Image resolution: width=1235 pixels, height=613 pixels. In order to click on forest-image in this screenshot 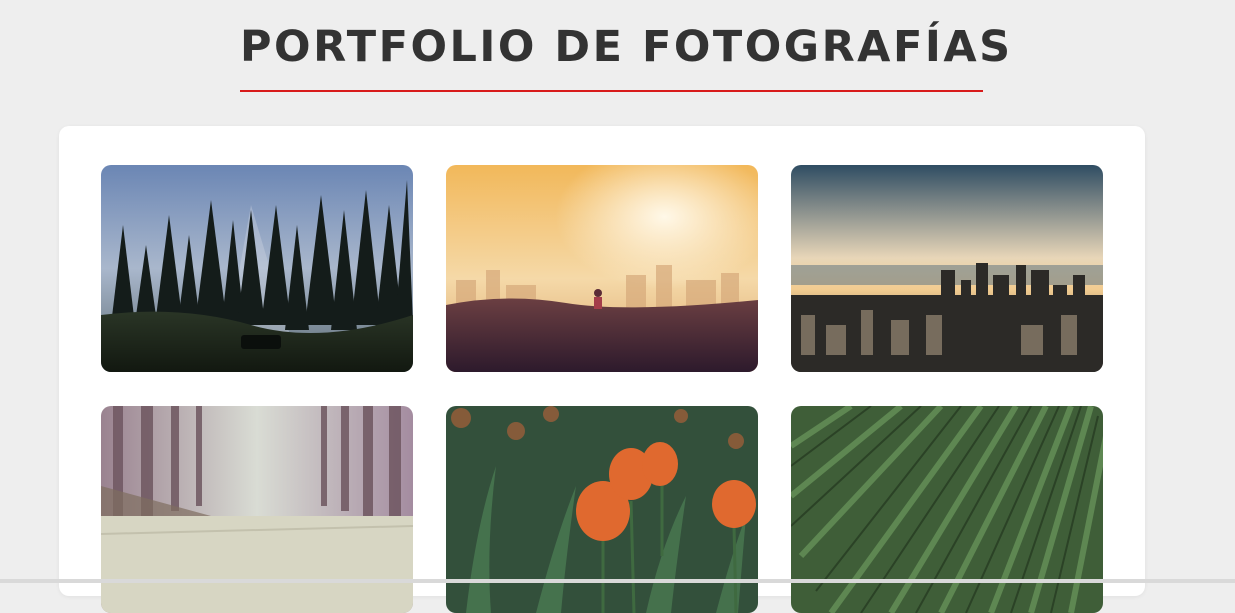, I will do `click(257, 268)`.